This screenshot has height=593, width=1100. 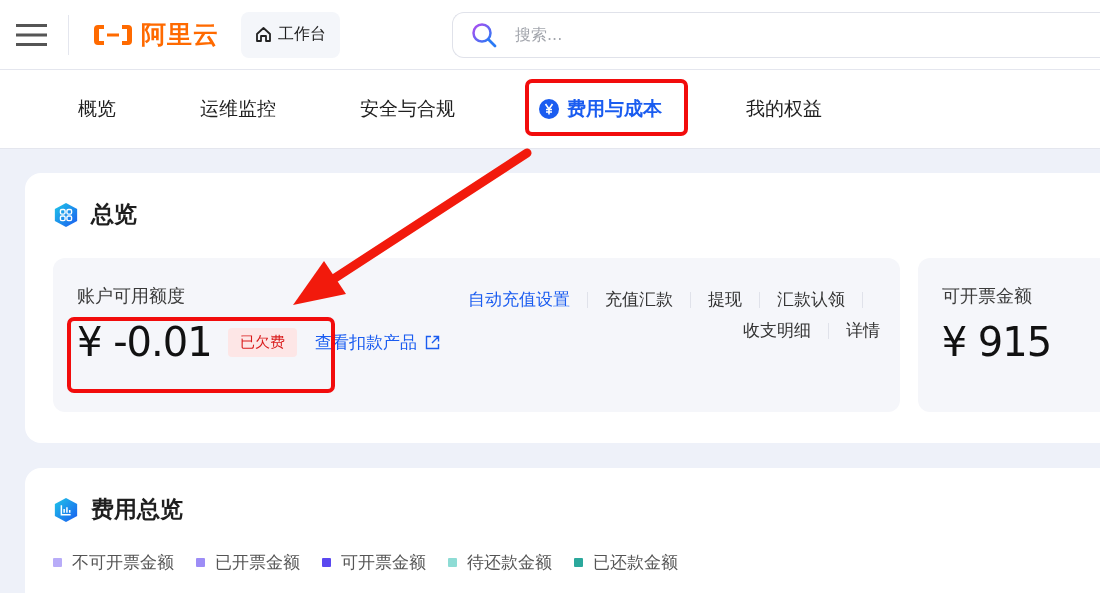 What do you see at coordinates (518, 299) in the screenshot?
I see `action-link: 自动充值设置` at bounding box center [518, 299].